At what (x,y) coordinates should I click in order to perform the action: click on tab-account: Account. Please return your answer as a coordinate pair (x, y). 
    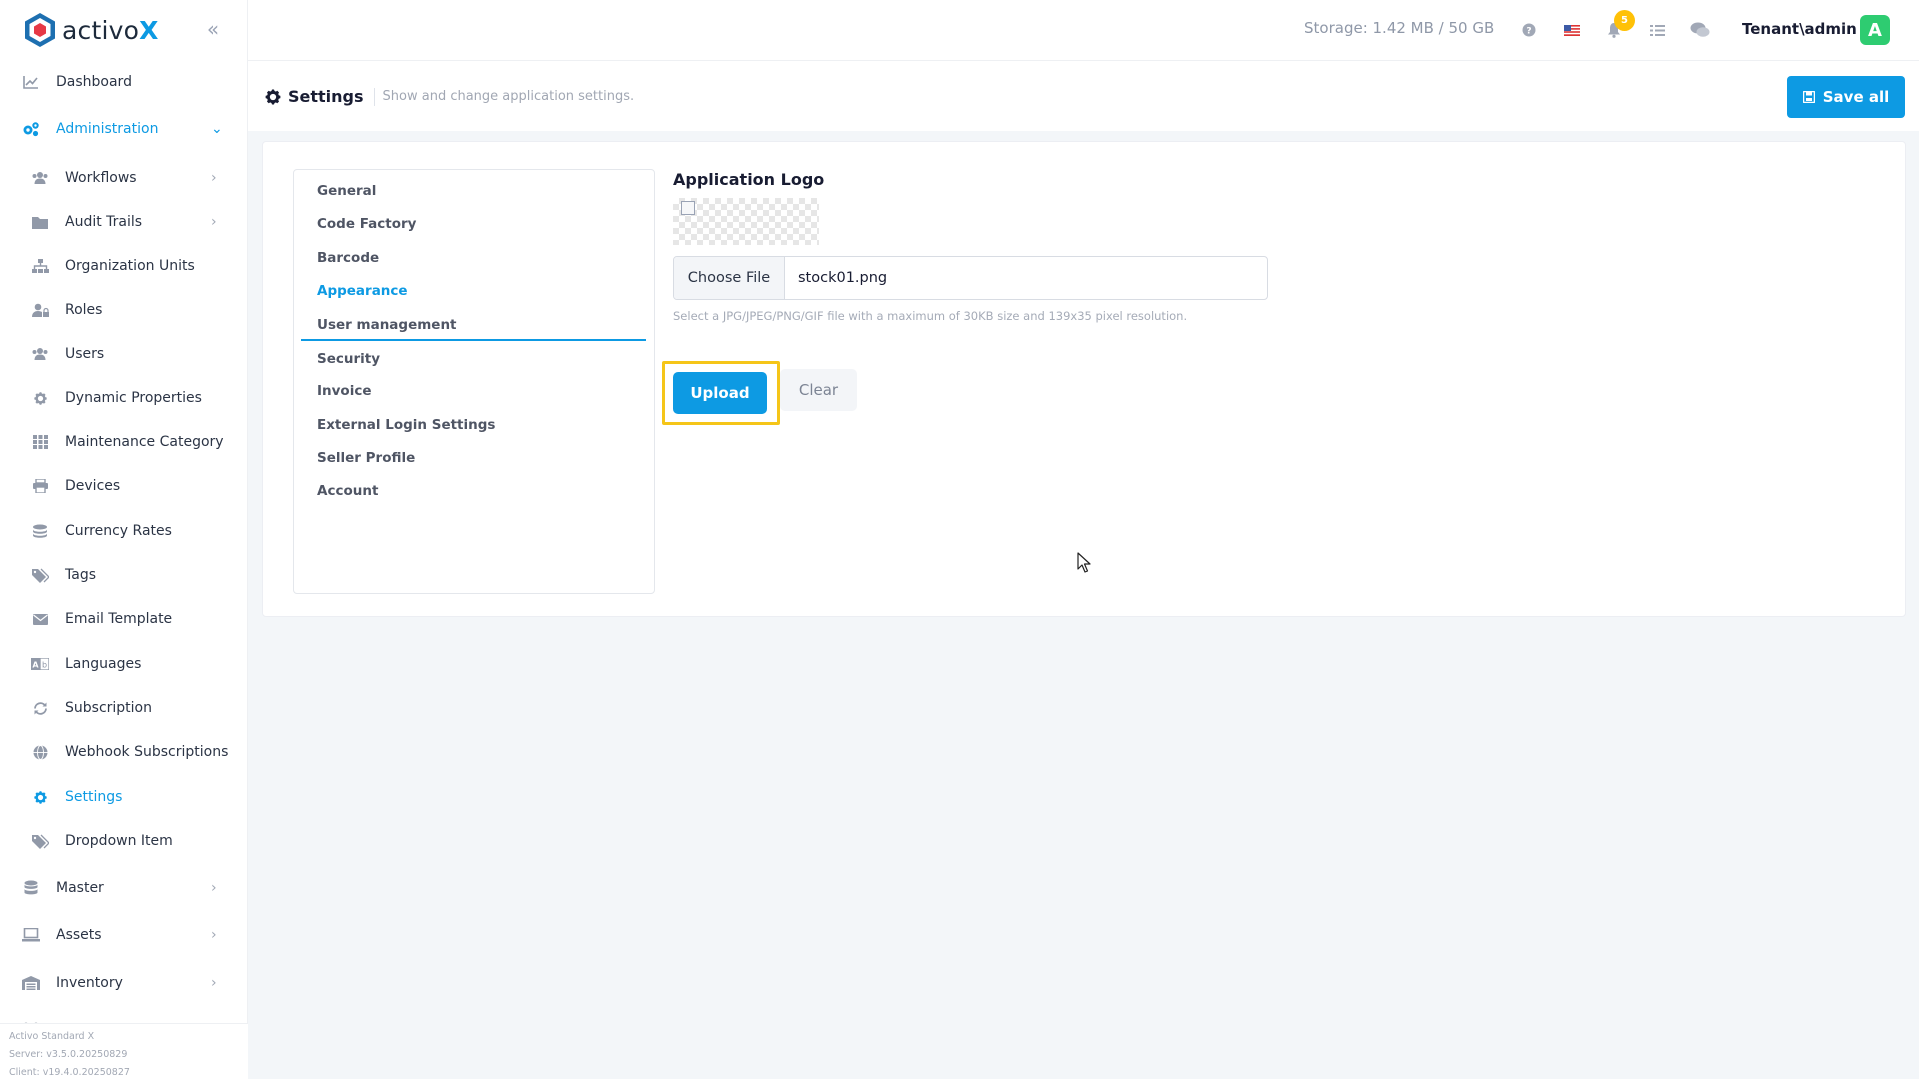
    Looking at the image, I should click on (474, 491).